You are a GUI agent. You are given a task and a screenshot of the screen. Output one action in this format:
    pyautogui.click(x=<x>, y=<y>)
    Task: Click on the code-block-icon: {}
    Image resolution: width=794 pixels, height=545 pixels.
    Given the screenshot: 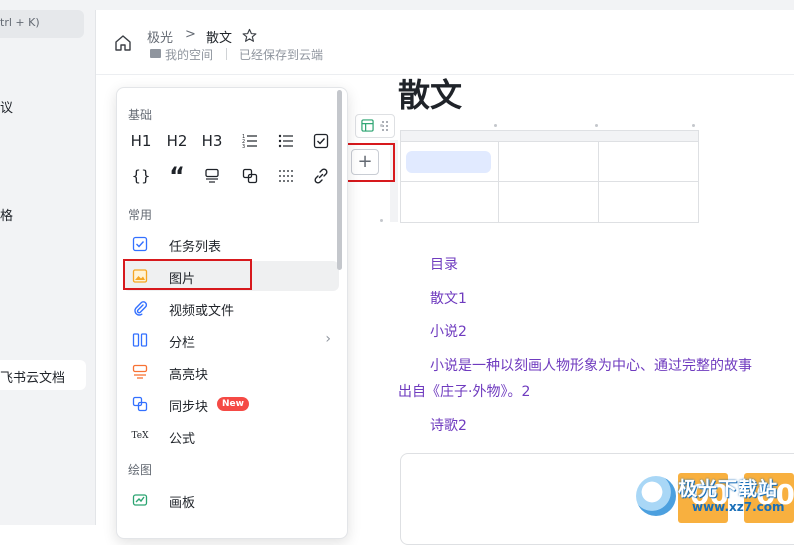 What is the action you would take?
    pyautogui.click(x=141, y=176)
    